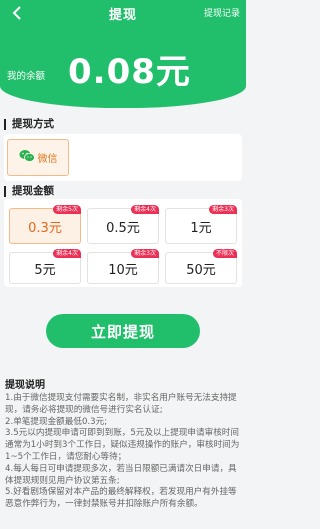  I want to click on method-card: 微信, so click(123, 157).